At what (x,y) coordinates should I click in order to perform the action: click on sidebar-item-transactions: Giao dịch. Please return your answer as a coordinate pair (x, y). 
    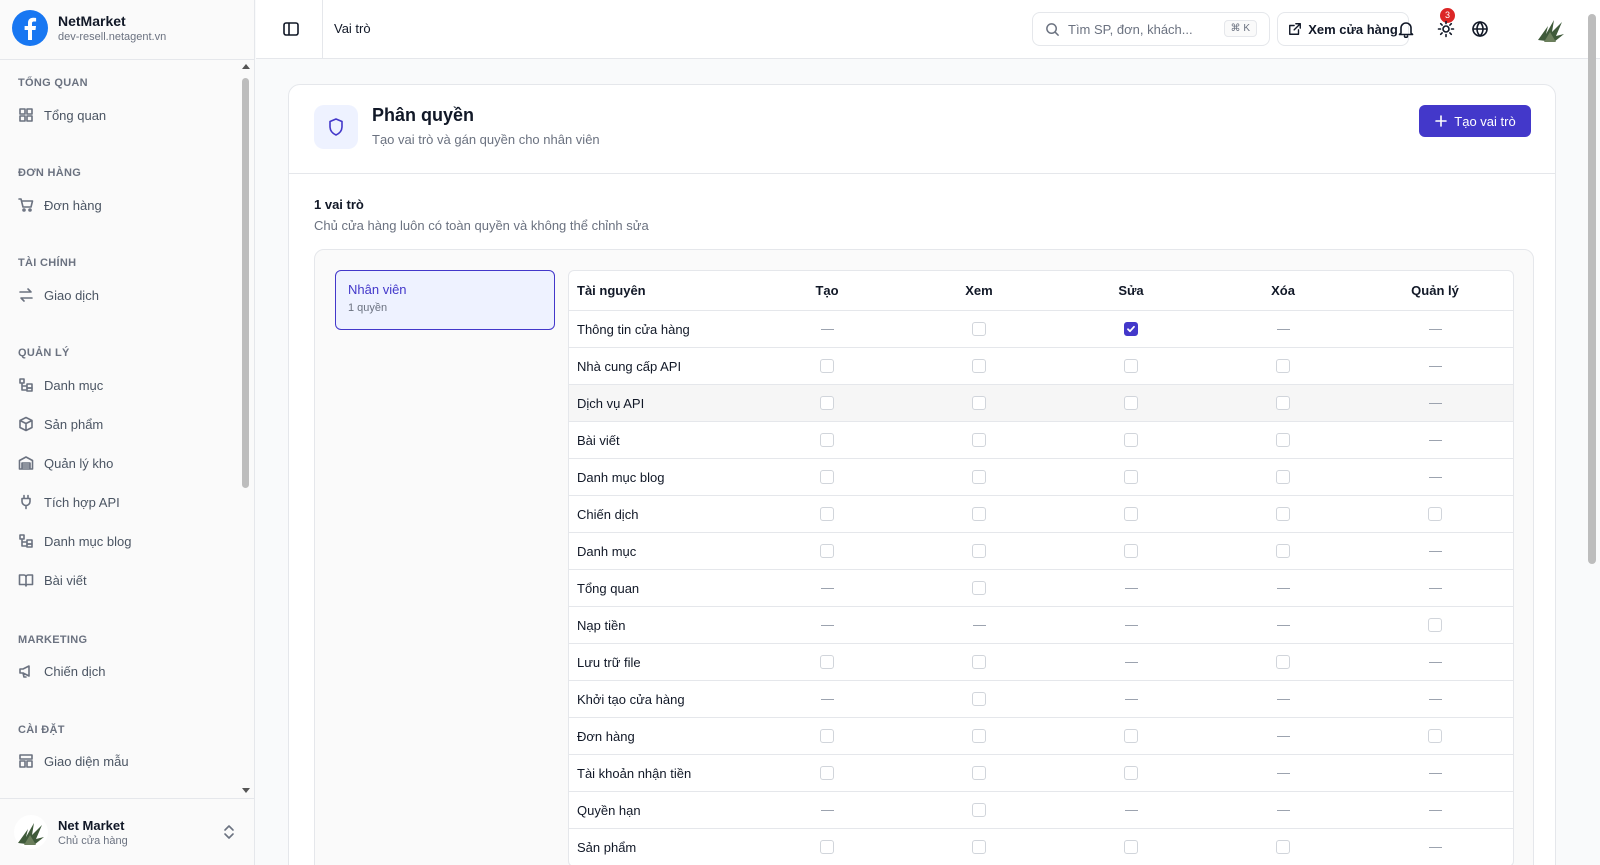
    Looking at the image, I should click on (123, 295).